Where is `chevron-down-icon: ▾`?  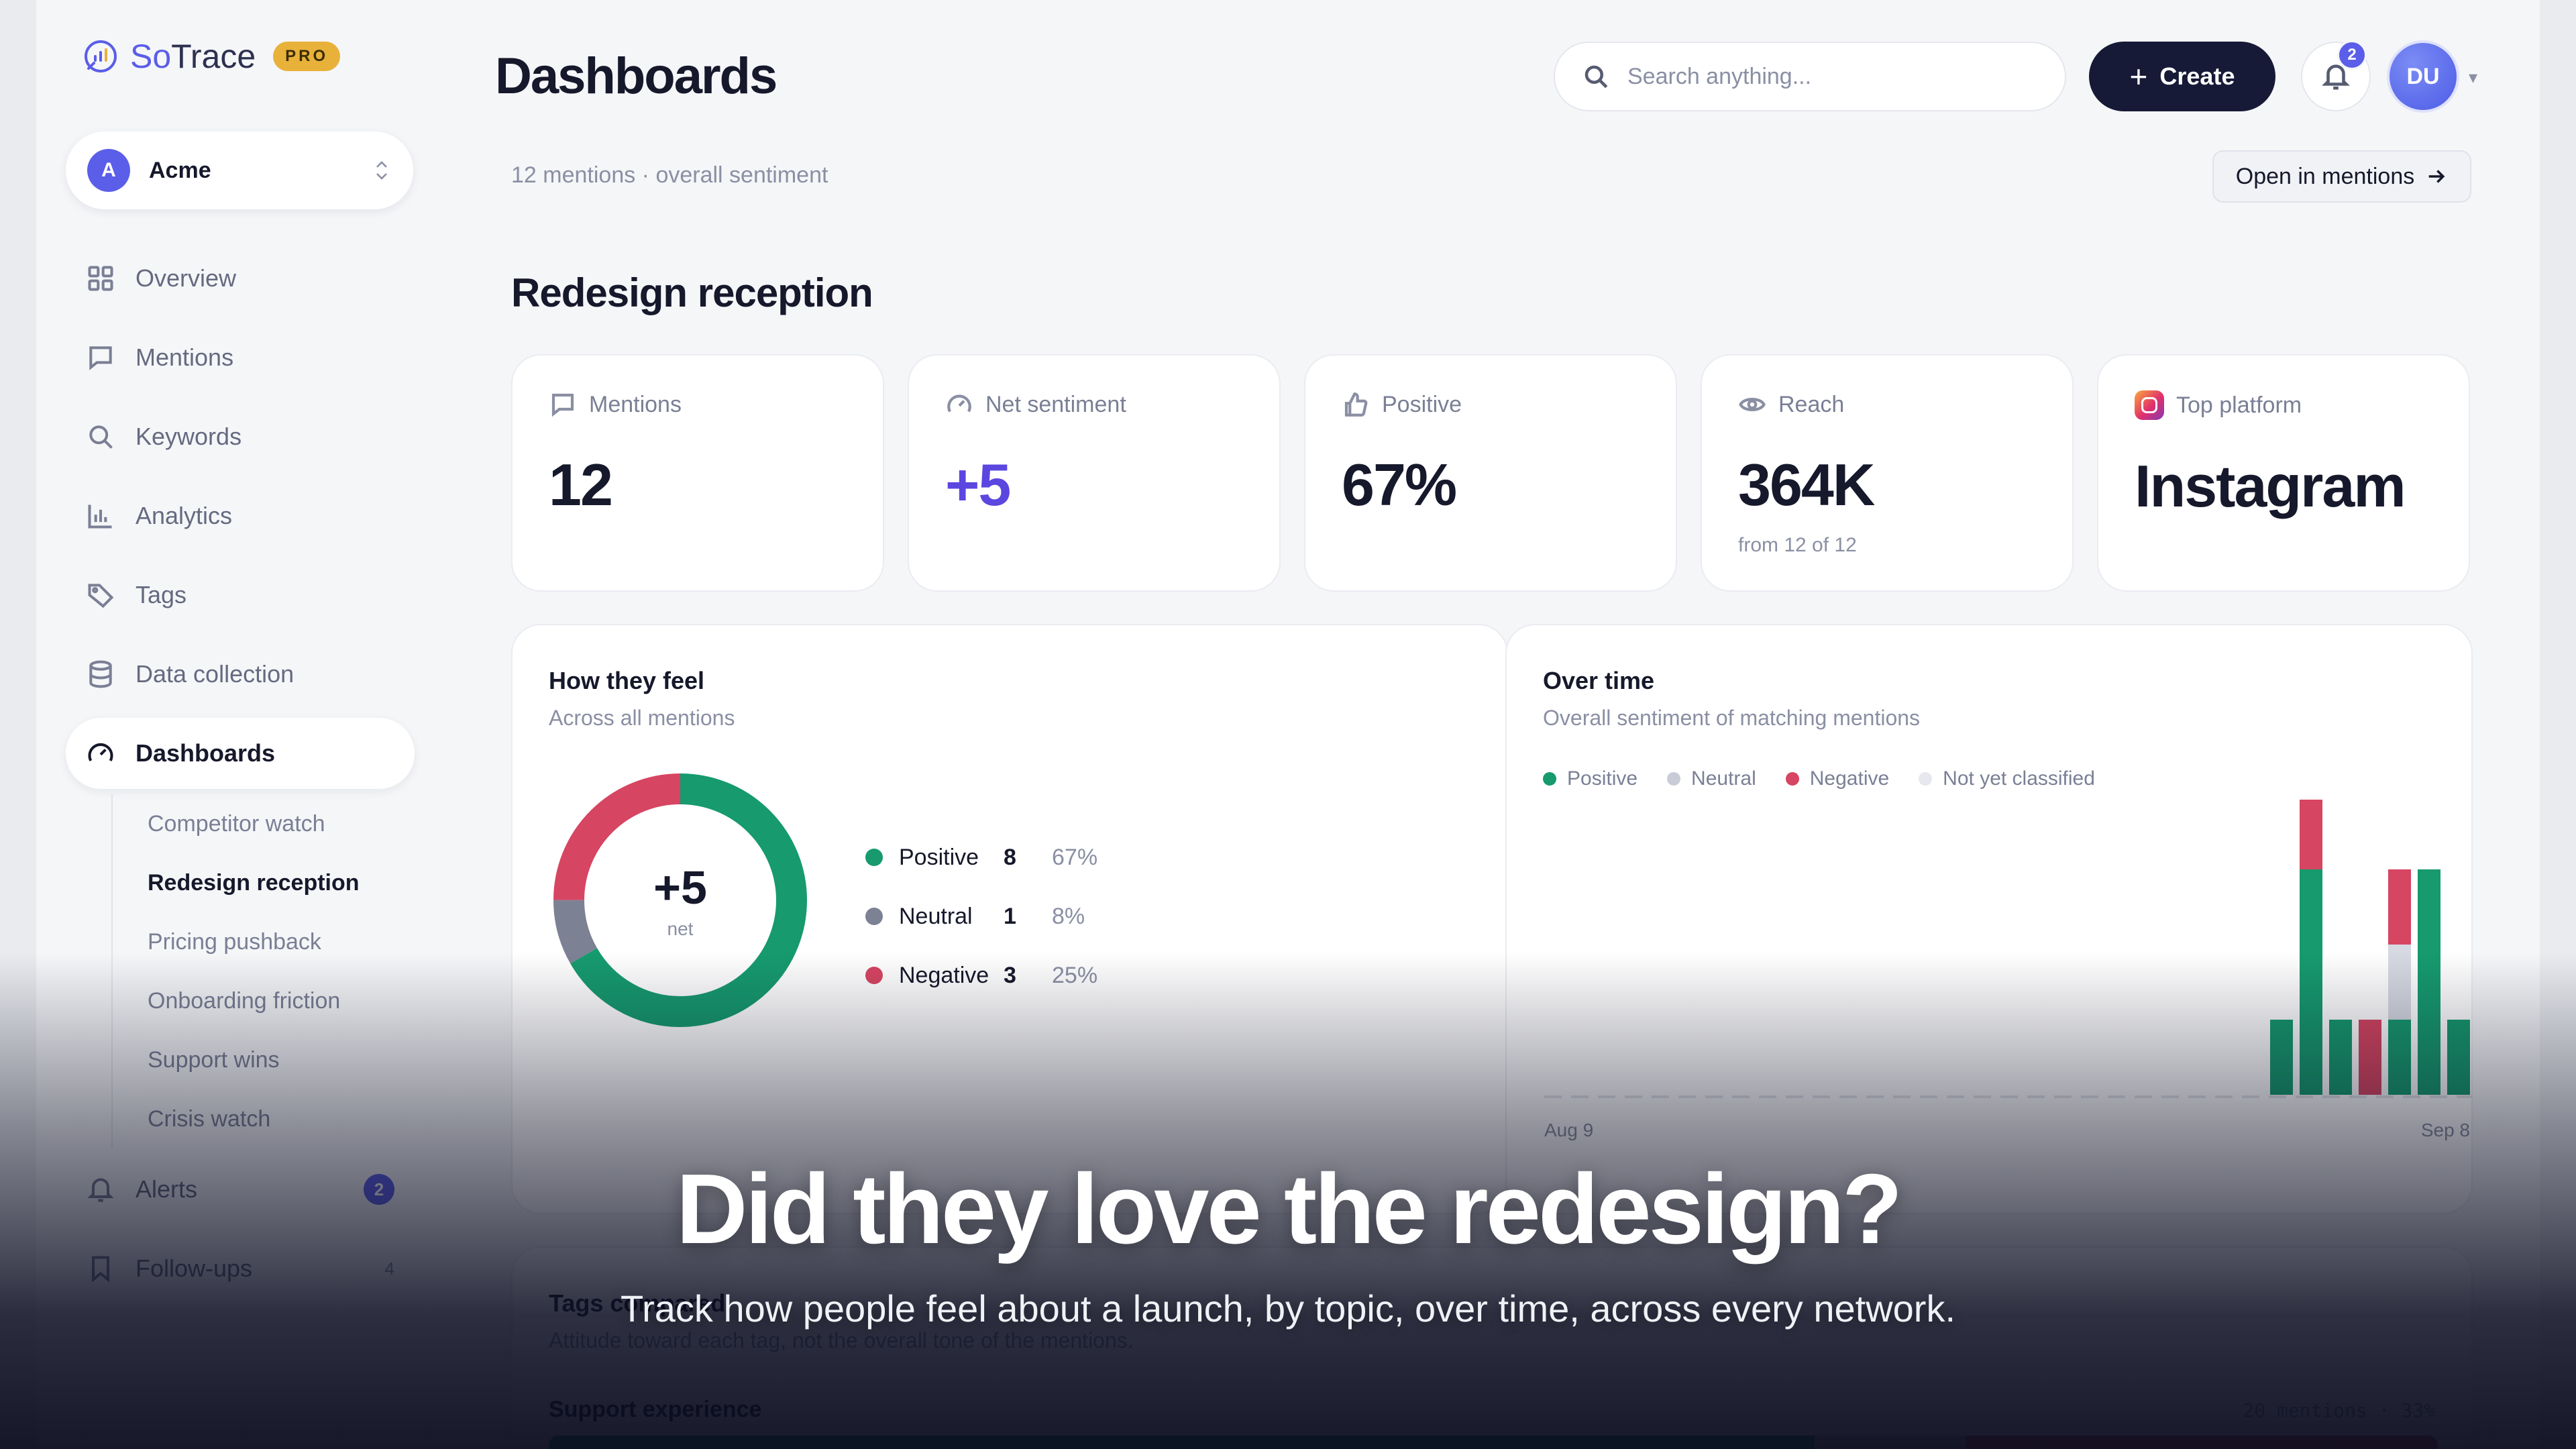
chevron-down-icon: ▾ is located at coordinates (2473, 77).